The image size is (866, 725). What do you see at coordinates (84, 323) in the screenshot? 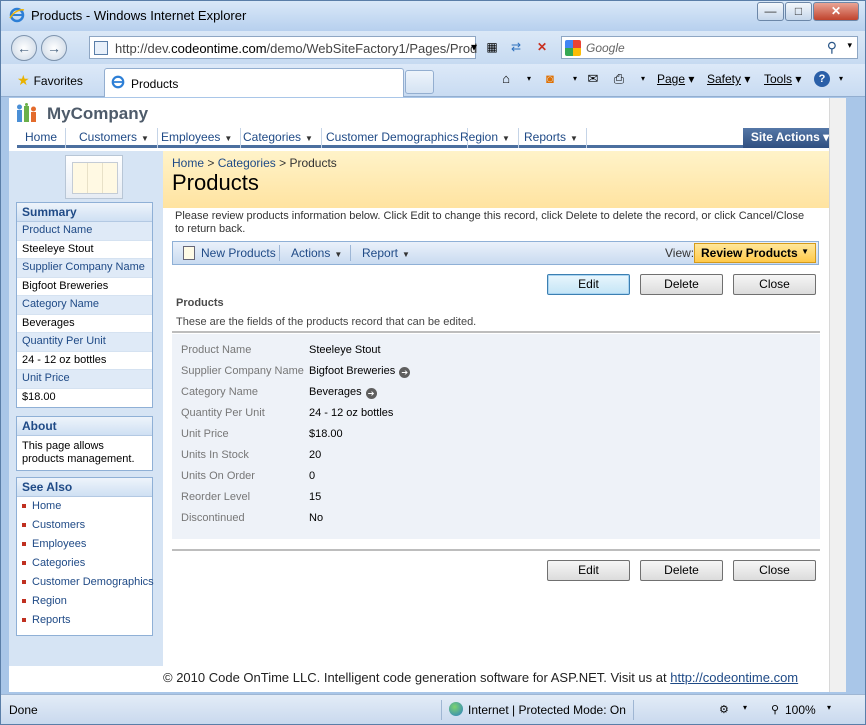
I see `summary-value: Beverages` at bounding box center [84, 323].